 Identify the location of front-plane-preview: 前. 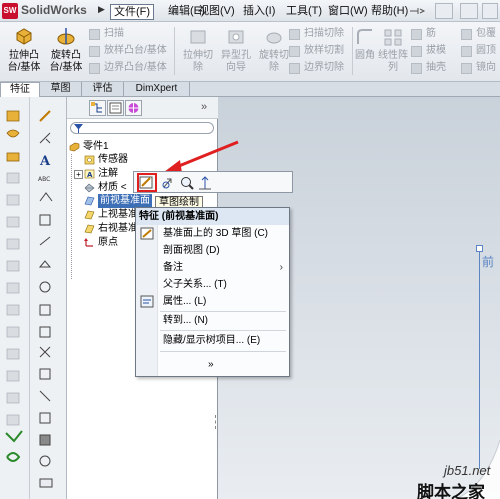
(488, 357).